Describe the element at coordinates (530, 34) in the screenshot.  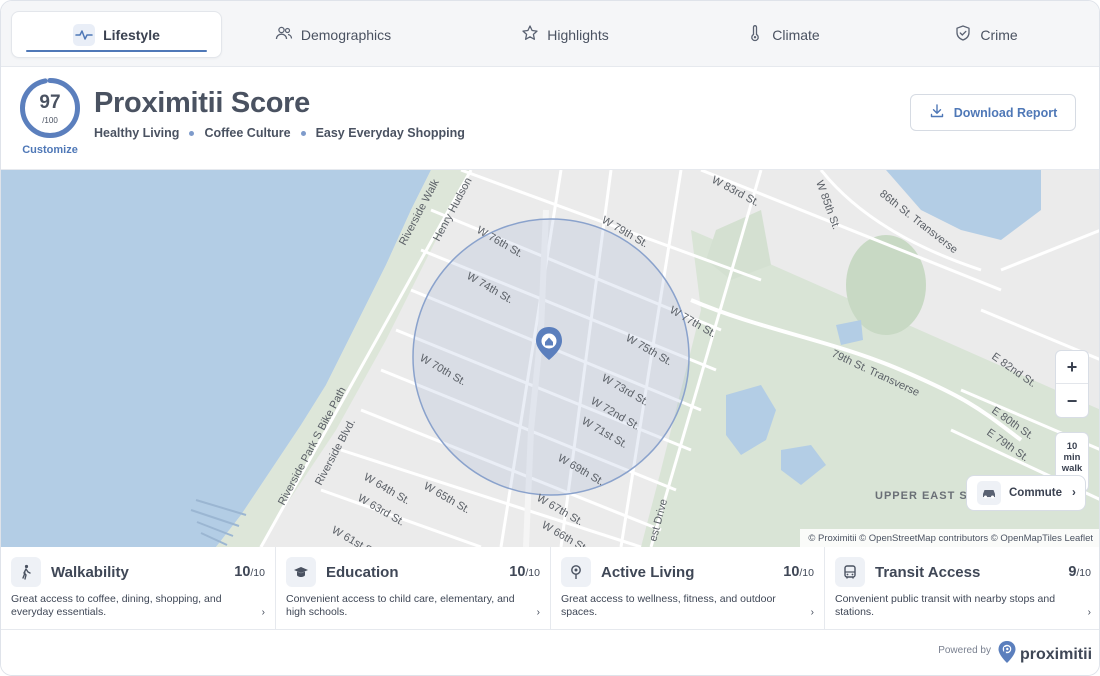
I see `star-icon` at that location.